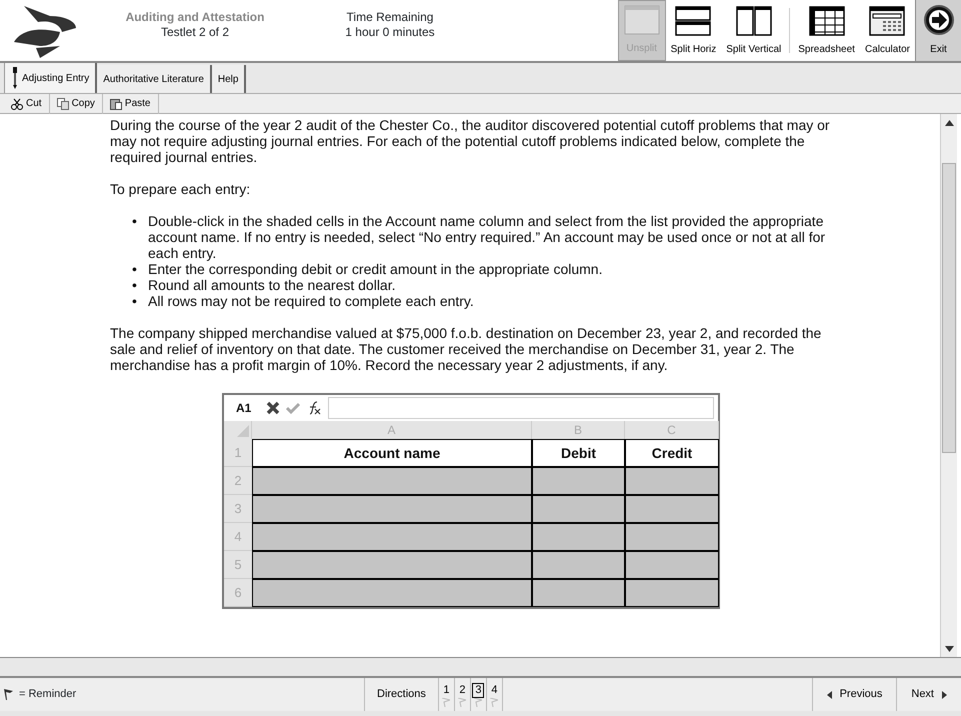 The height and width of the screenshot is (716, 961). What do you see at coordinates (390, 17) in the screenshot?
I see `time-label: Time Remaining` at bounding box center [390, 17].